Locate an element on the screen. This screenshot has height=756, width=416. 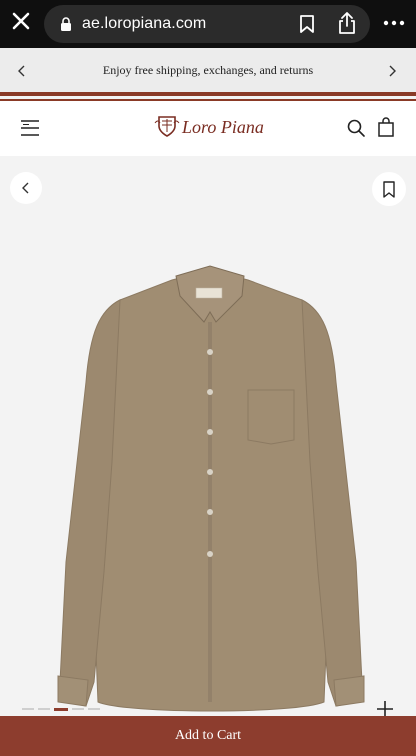
share-icon is located at coordinates (347, 23).